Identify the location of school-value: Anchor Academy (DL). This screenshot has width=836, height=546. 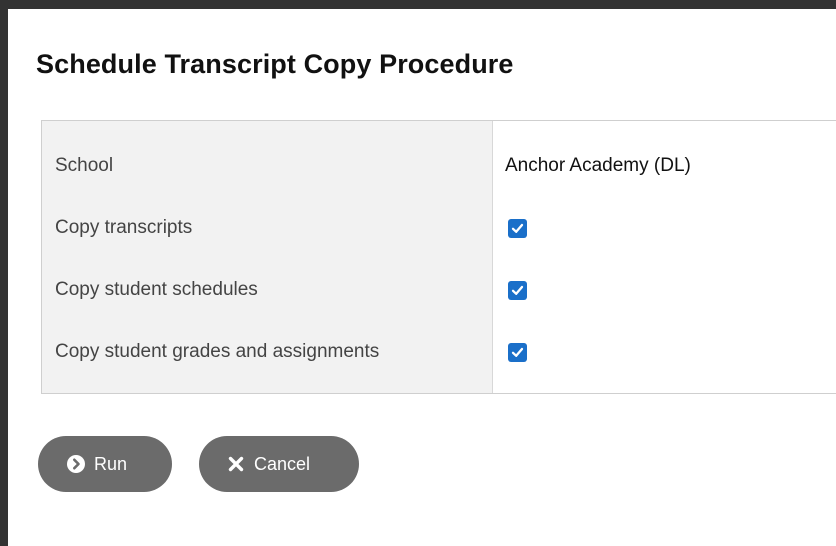
(598, 165).